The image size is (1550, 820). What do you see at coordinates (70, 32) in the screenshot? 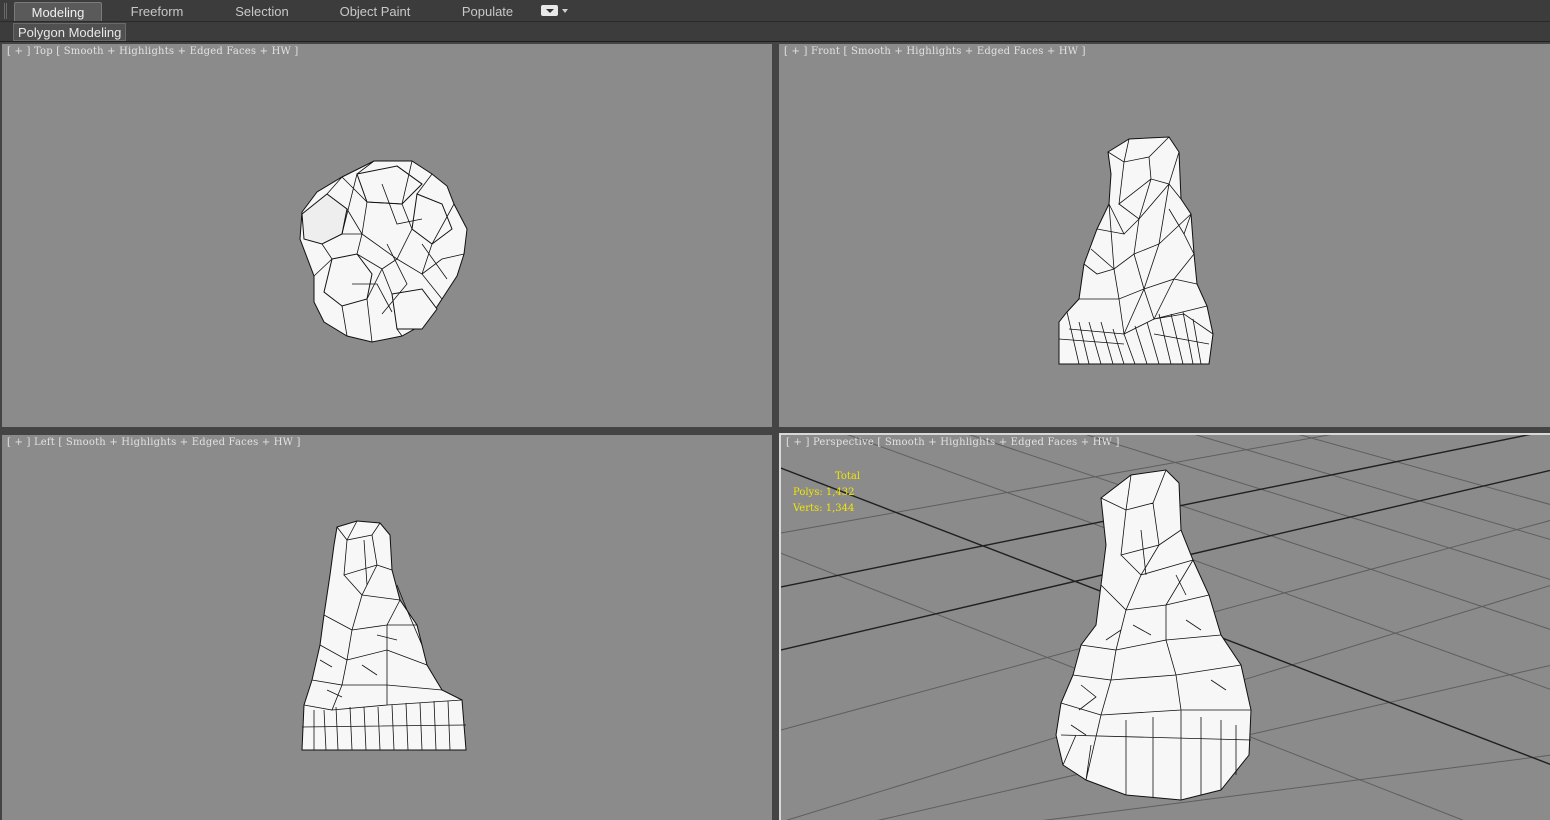
I see `polygon-modeling-panel-button: Polygon Modeling` at bounding box center [70, 32].